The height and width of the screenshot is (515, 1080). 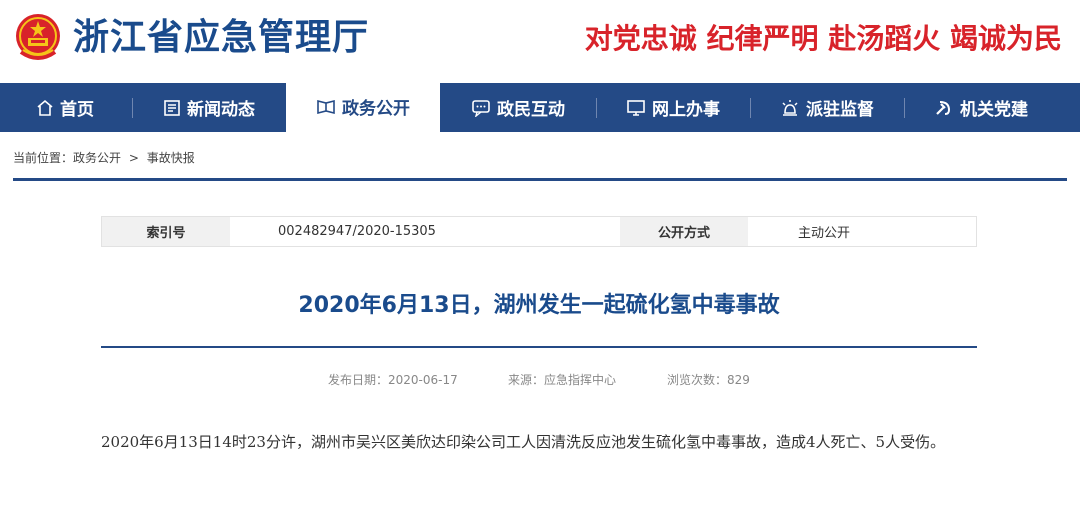 I want to click on nav-item-government-affairs: 政务公开, so click(x=363, y=106).